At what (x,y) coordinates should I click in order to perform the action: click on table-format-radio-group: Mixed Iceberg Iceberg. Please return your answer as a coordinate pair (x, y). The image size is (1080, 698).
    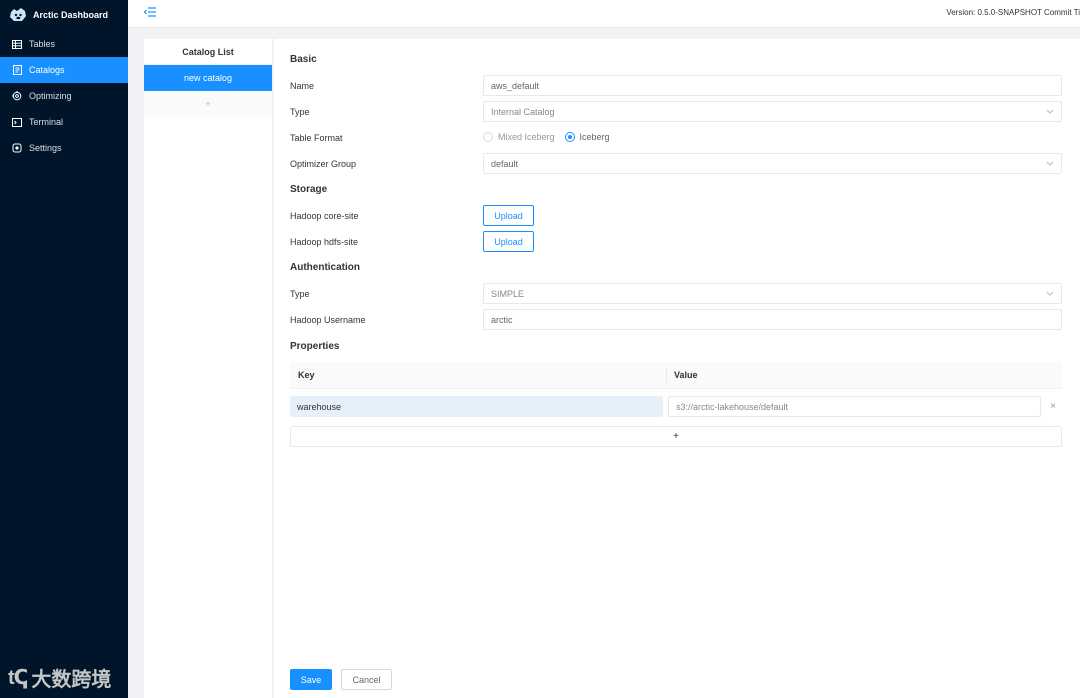
    Looking at the image, I should click on (546, 137).